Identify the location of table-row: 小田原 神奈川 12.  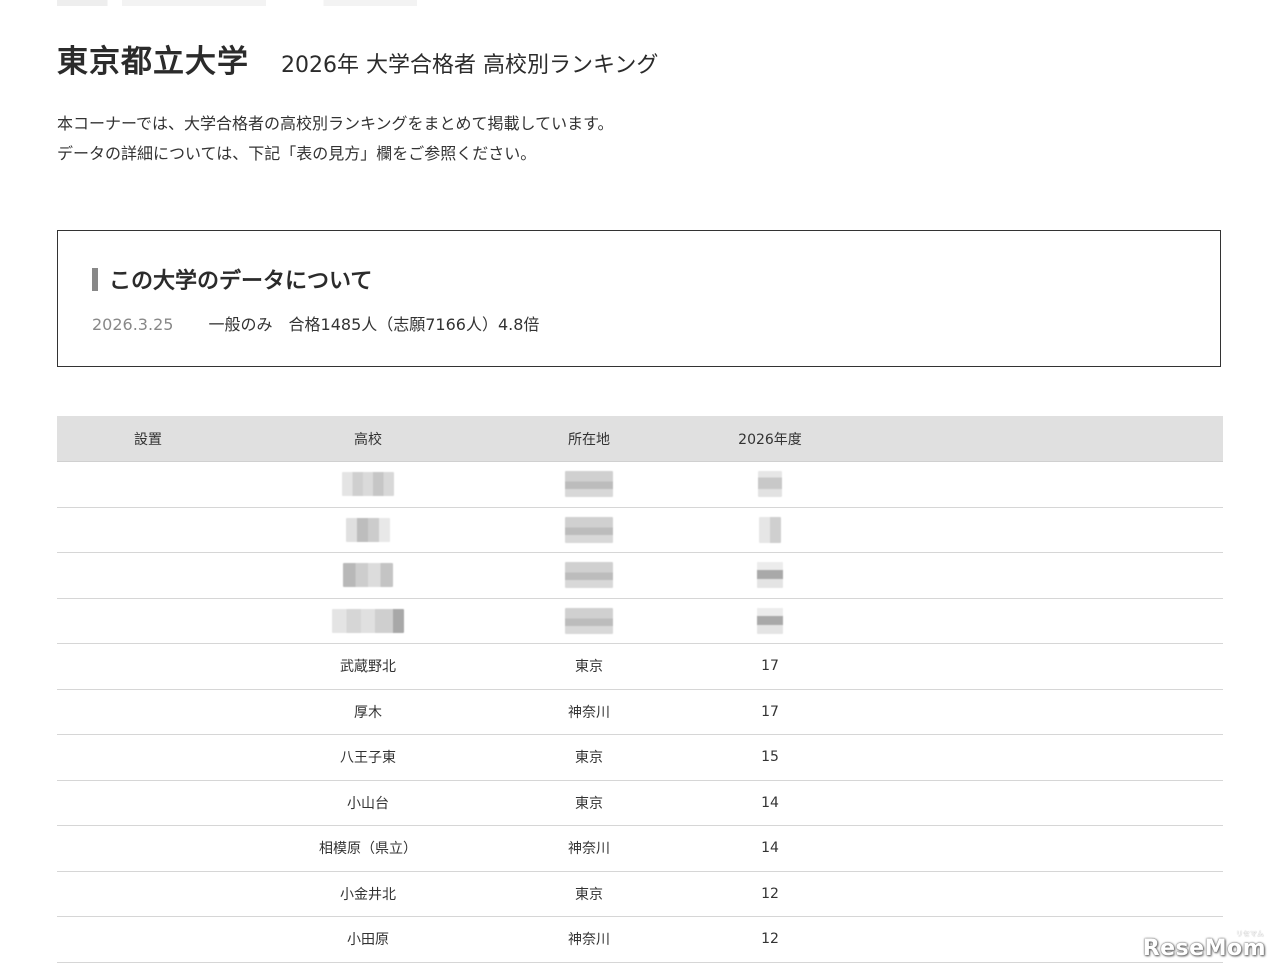
(640, 940).